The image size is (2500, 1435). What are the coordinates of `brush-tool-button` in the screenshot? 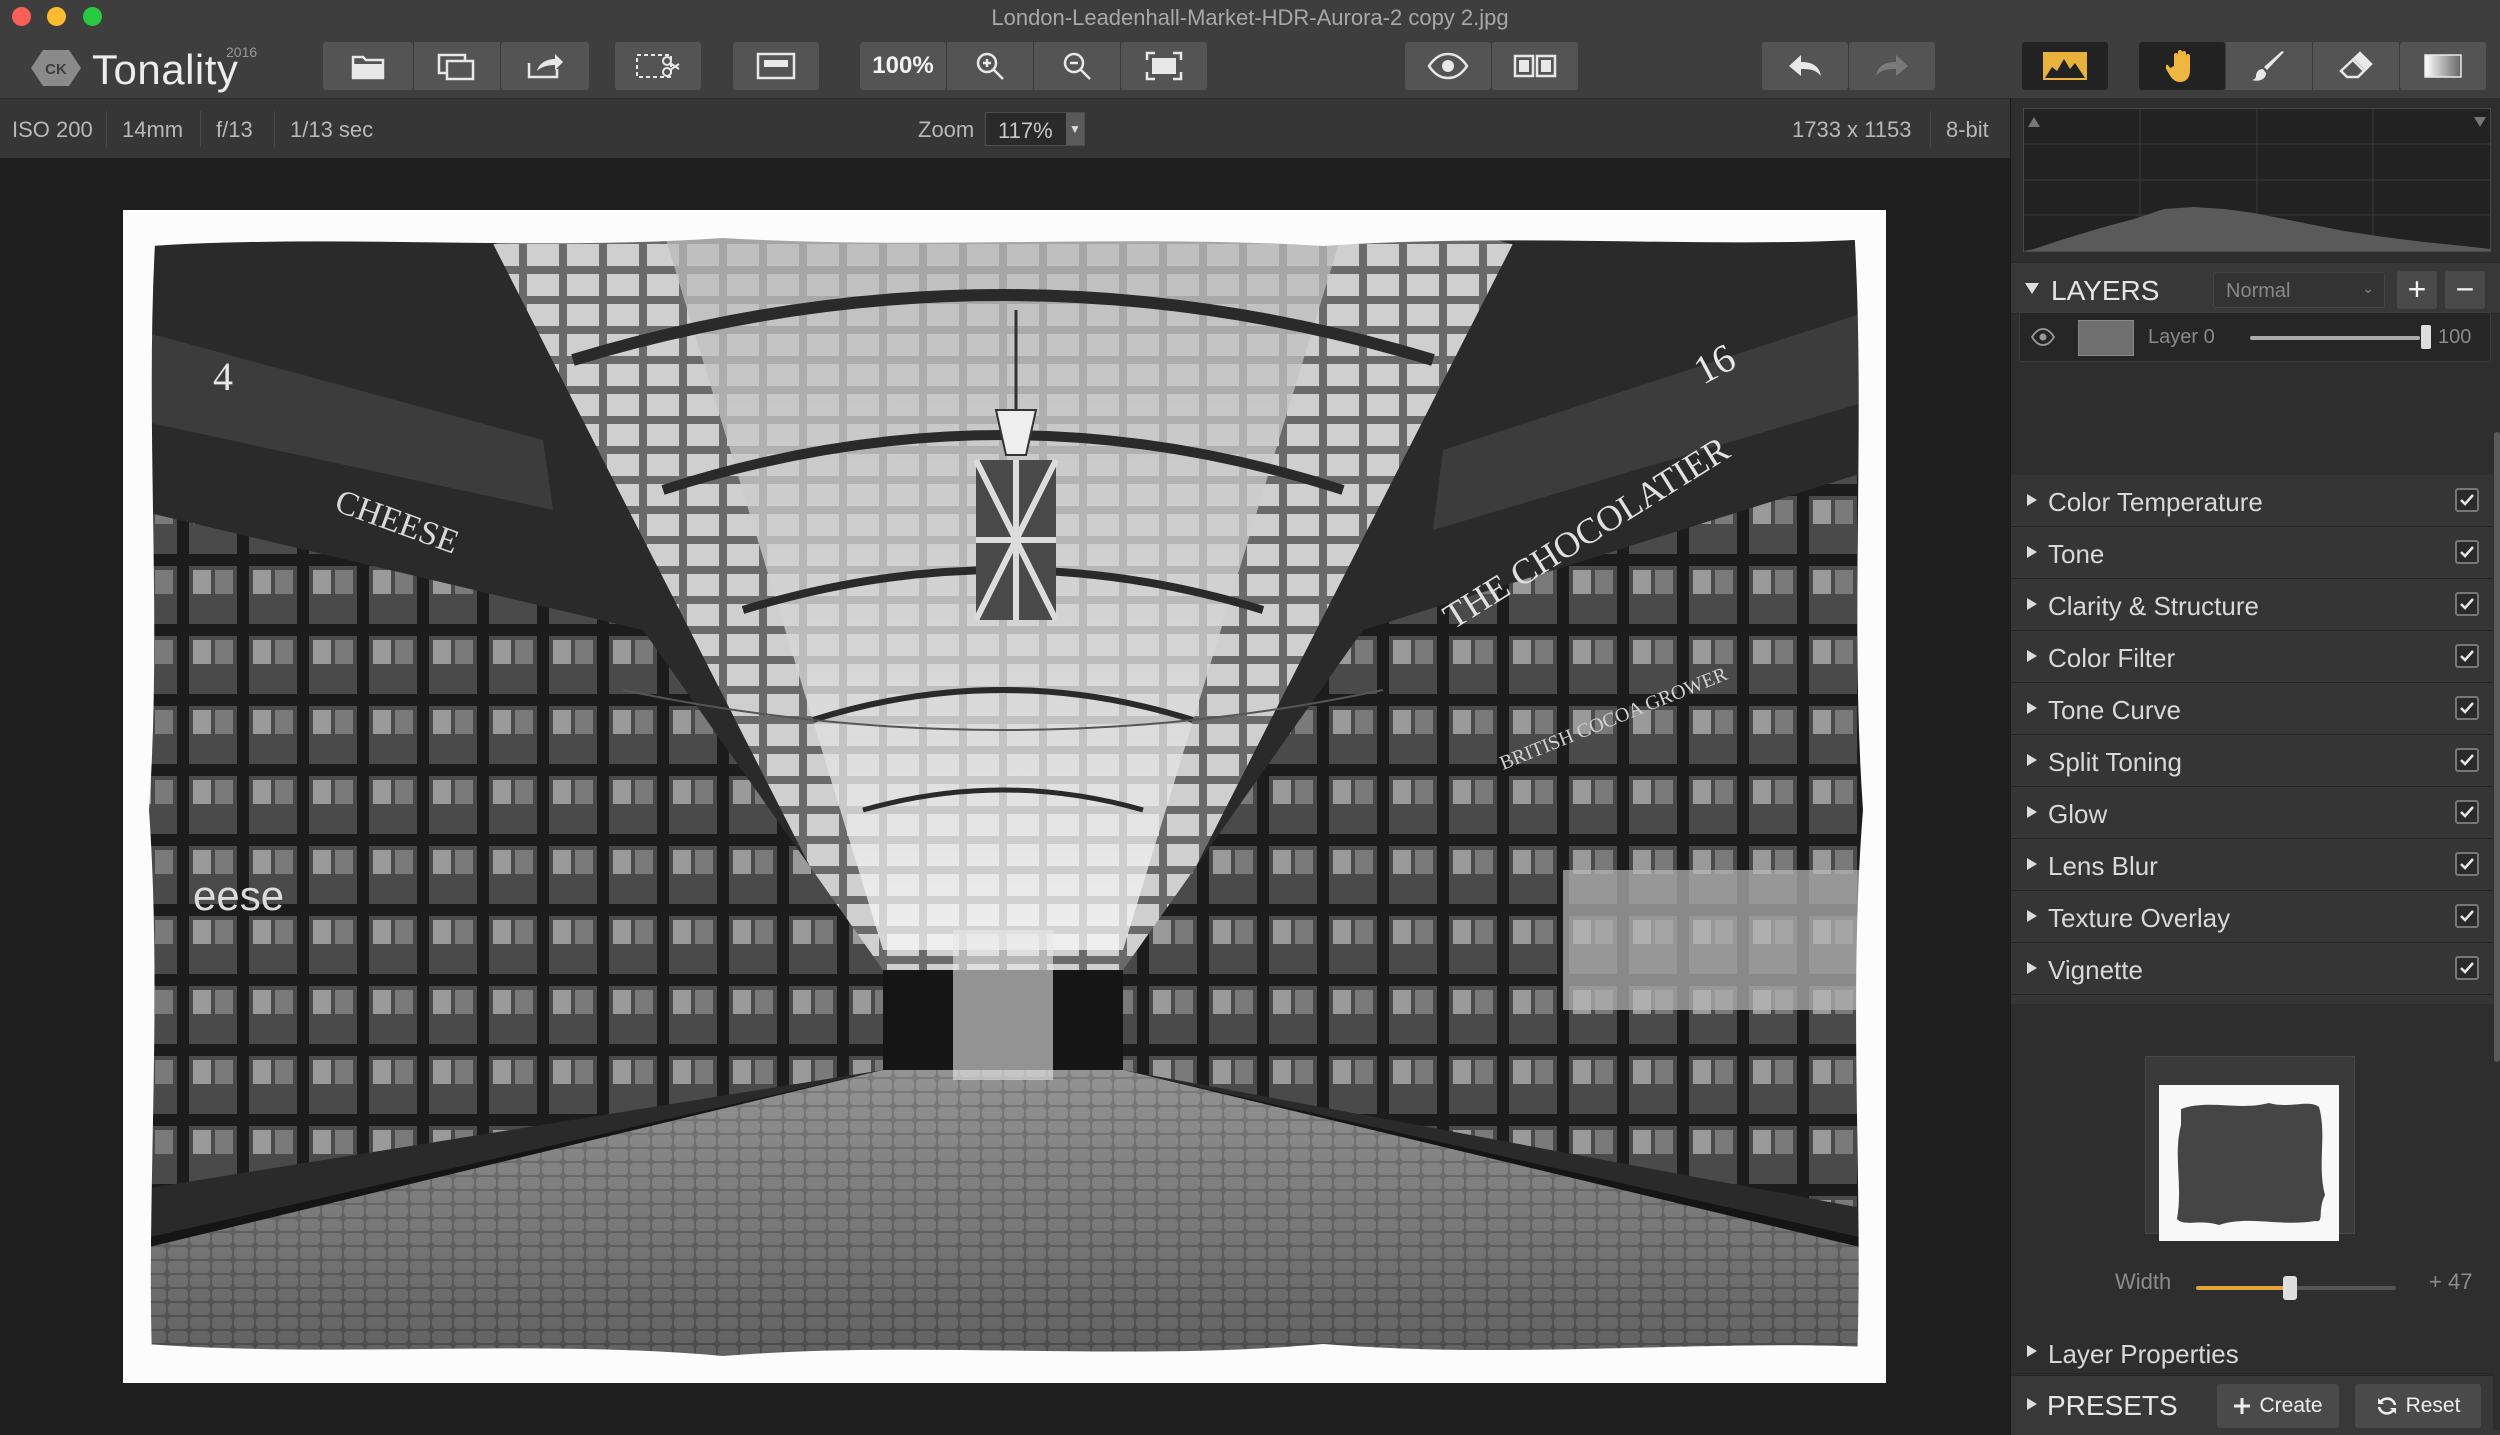 It's located at (2269, 66).